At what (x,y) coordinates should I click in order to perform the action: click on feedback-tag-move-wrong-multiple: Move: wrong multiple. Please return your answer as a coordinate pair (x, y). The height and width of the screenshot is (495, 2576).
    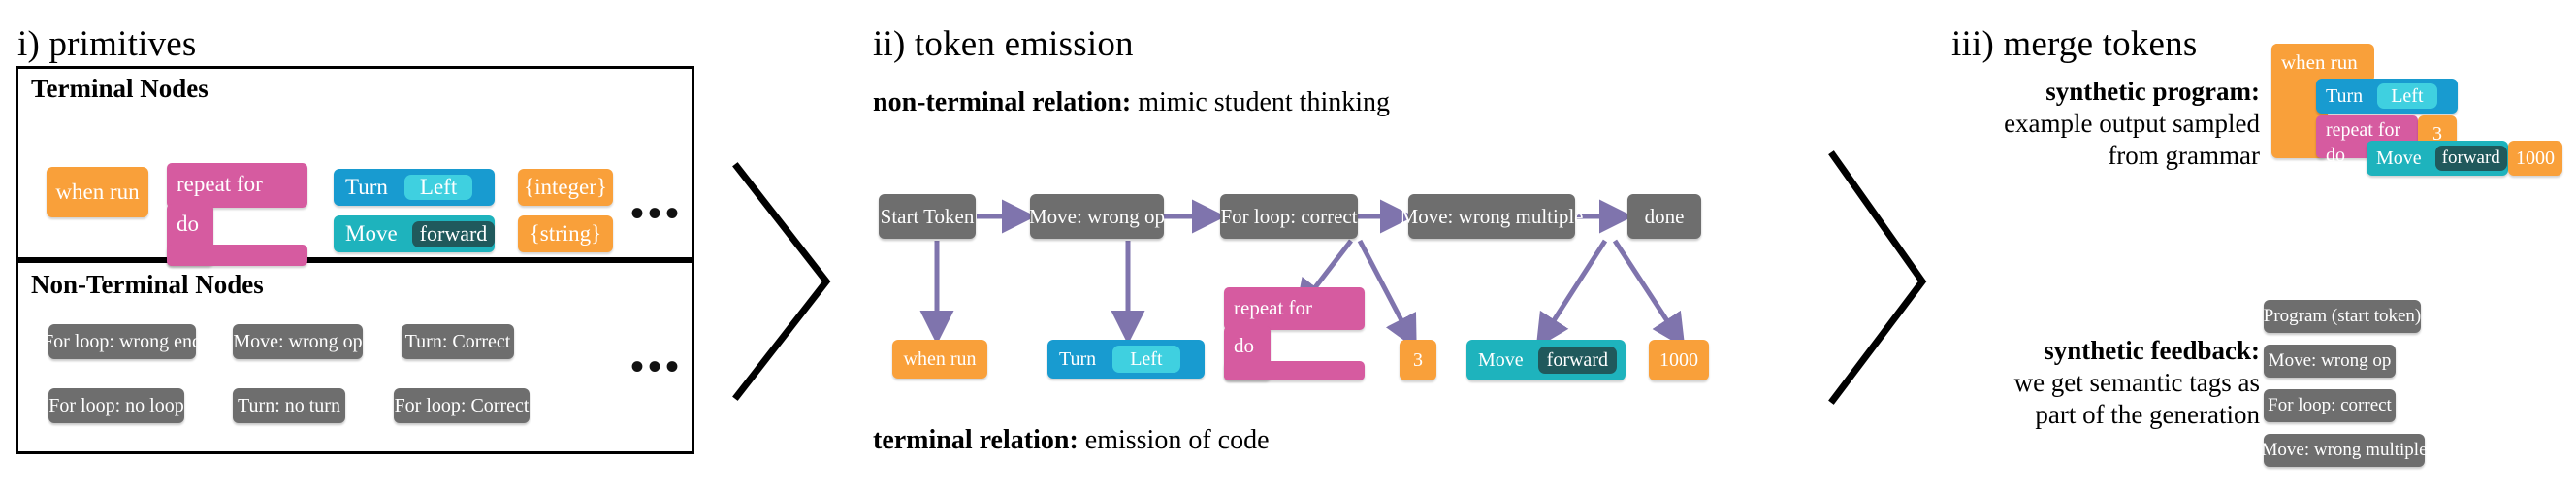
    Looking at the image, I should click on (2345, 450).